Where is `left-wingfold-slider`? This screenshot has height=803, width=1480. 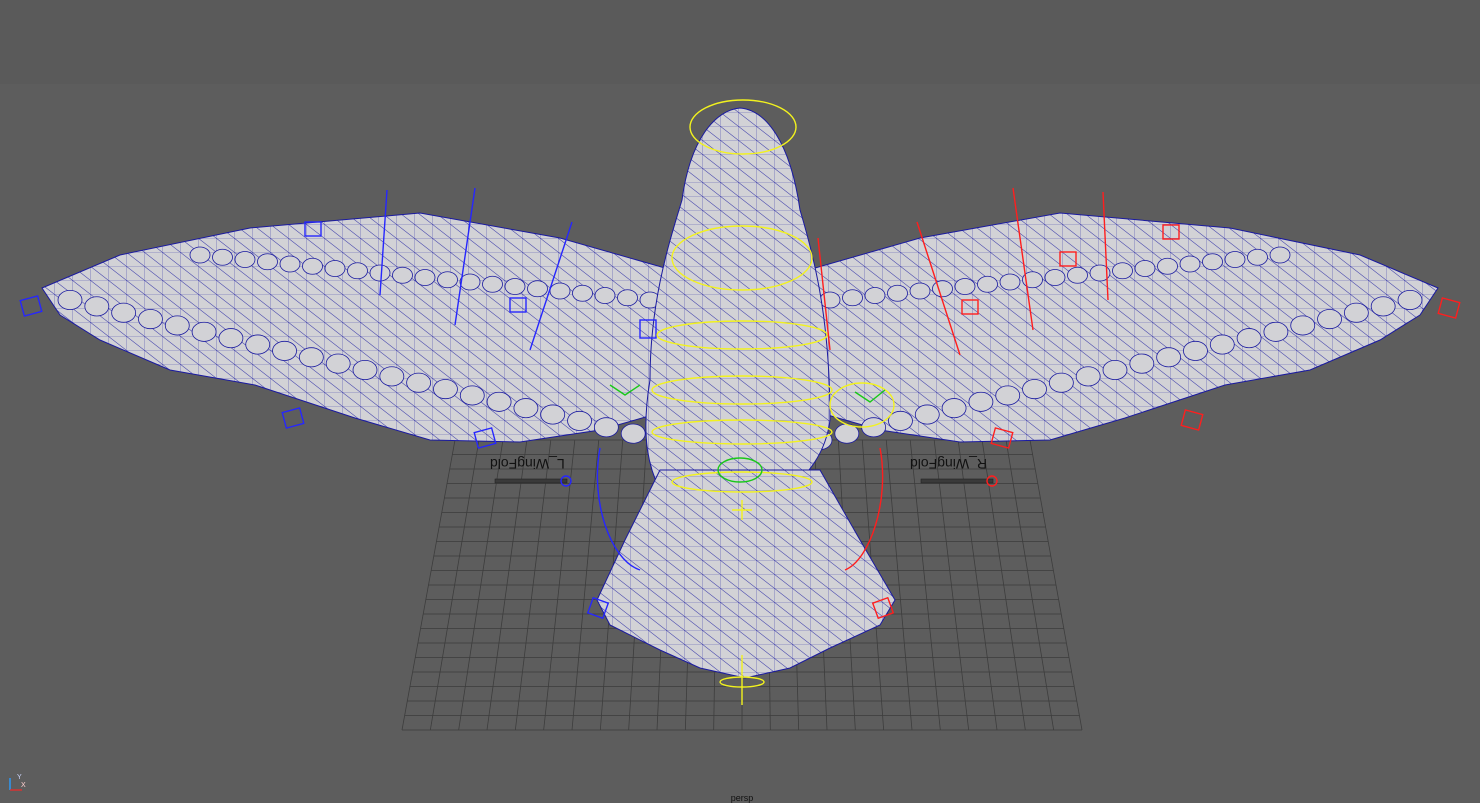
left-wingfold-slider is located at coordinates (533, 481).